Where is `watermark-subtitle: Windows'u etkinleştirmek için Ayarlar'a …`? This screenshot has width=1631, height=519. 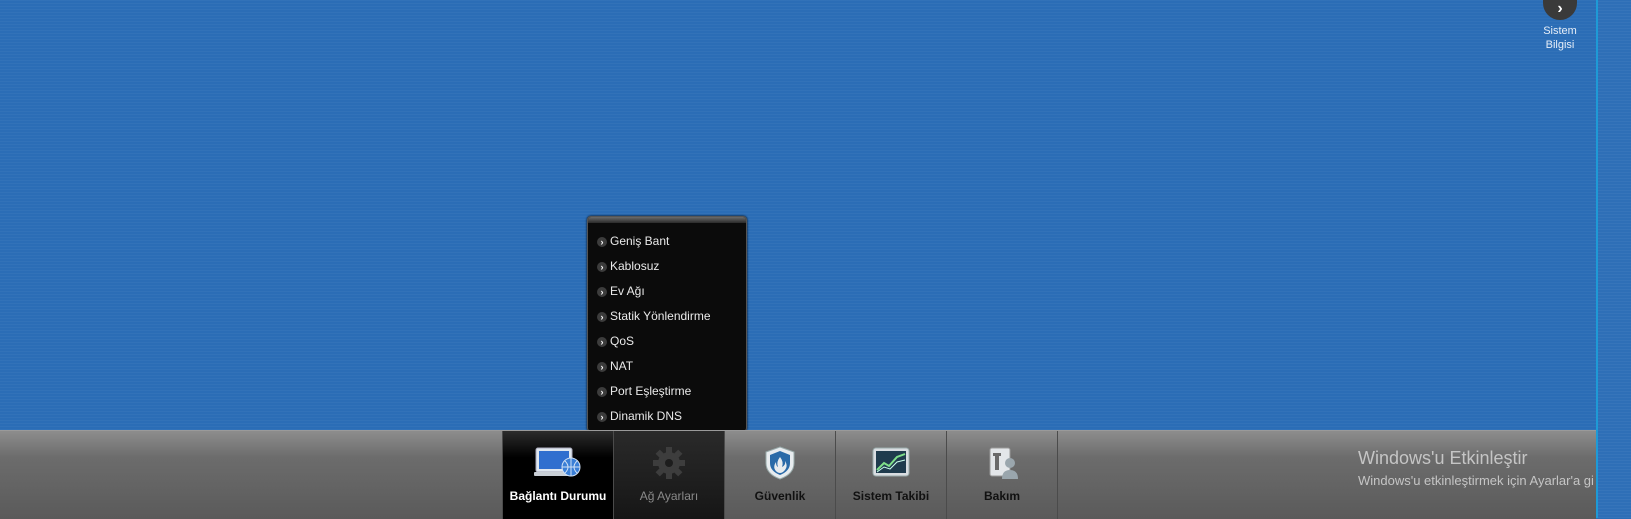 watermark-subtitle: Windows'u etkinleştirmek için Ayarlar'a … is located at coordinates (1476, 480).